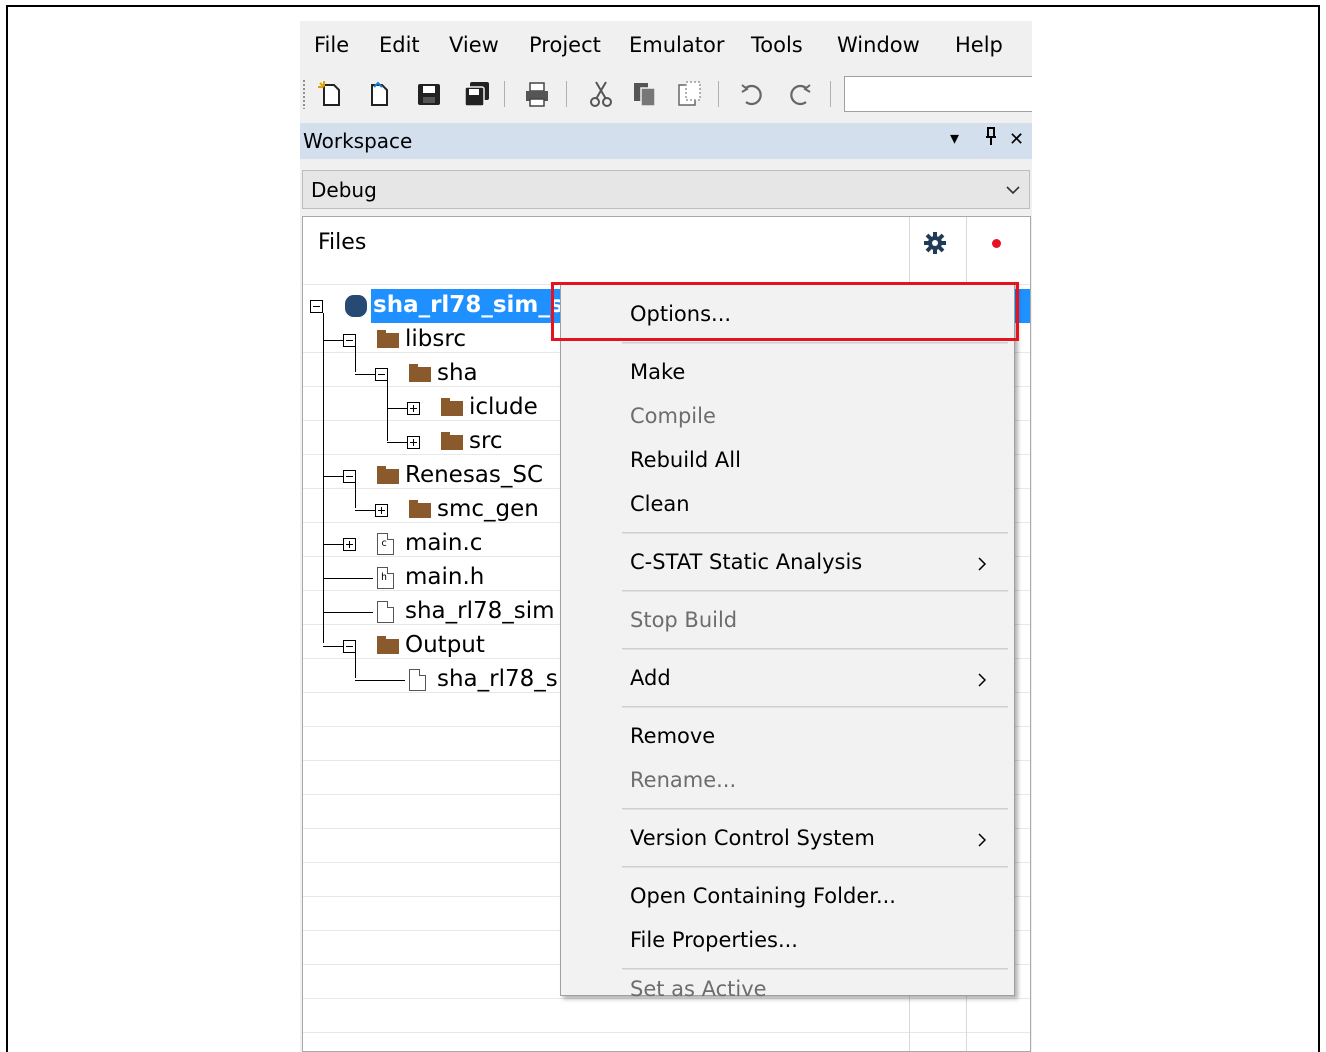 The width and height of the screenshot is (1326, 1052). What do you see at coordinates (601, 94) in the screenshot?
I see `cut-icon` at bounding box center [601, 94].